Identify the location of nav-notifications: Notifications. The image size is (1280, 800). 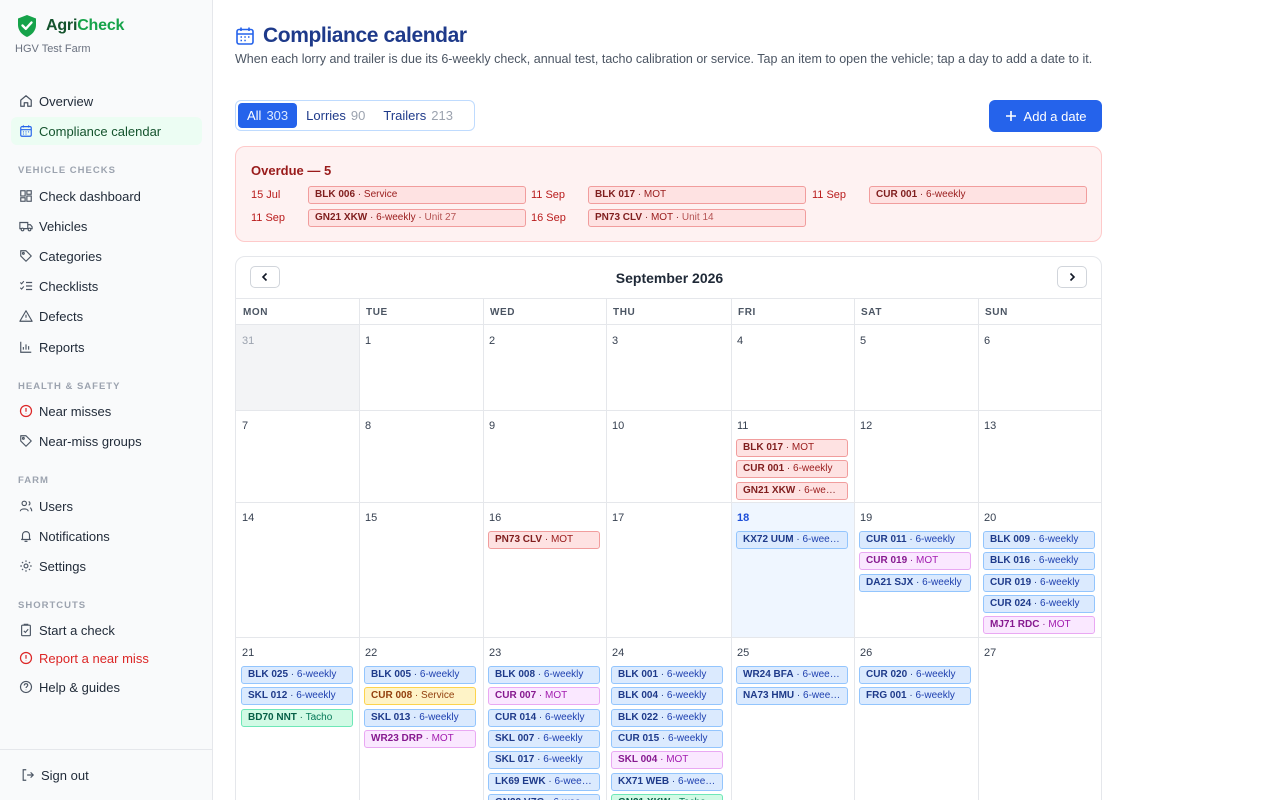
(106, 536).